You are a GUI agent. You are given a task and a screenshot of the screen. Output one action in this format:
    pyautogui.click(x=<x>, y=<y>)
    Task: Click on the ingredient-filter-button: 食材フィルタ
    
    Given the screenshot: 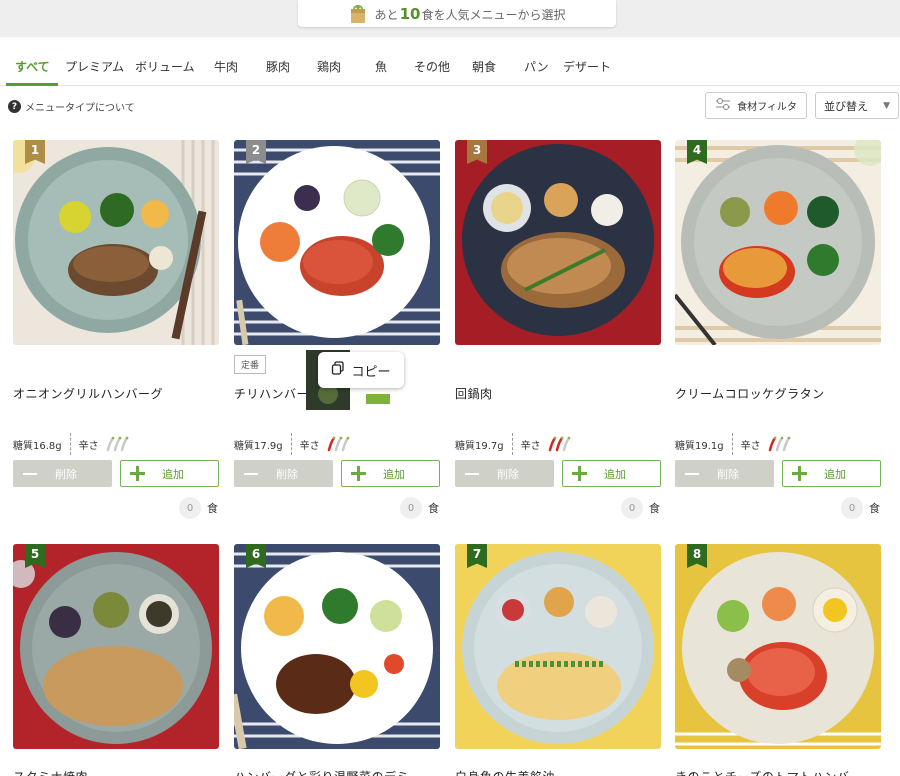 What is the action you would take?
    pyautogui.click(x=756, y=105)
    